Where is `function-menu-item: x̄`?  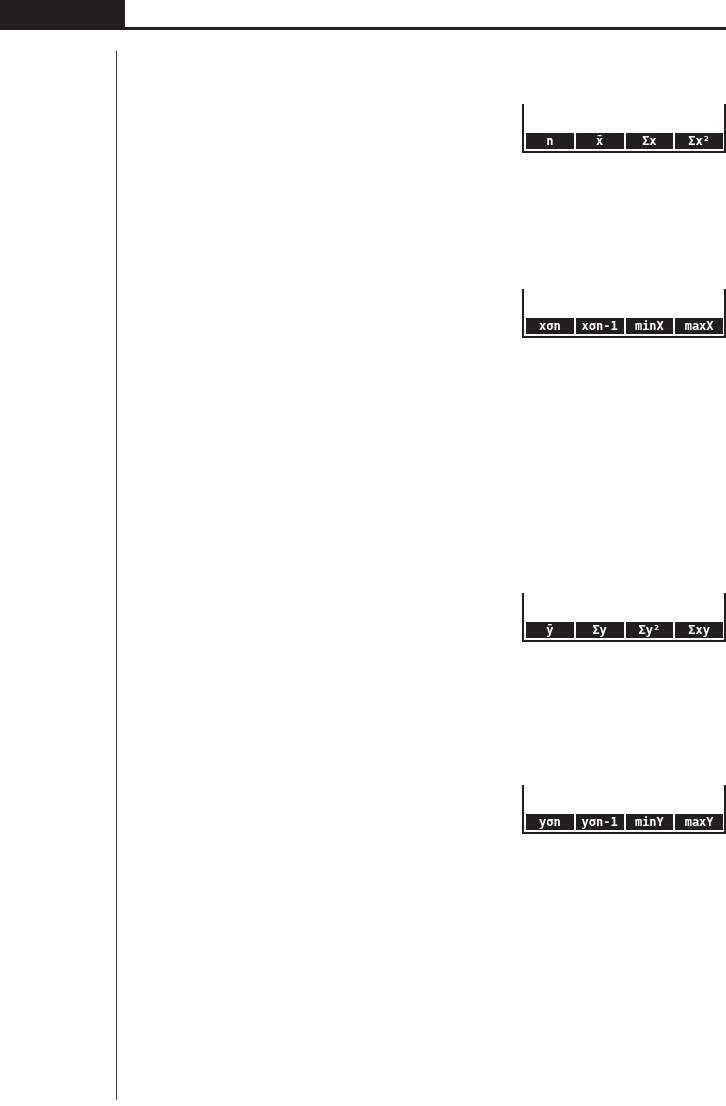
function-menu-item: x̄ is located at coordinates (599, 141).